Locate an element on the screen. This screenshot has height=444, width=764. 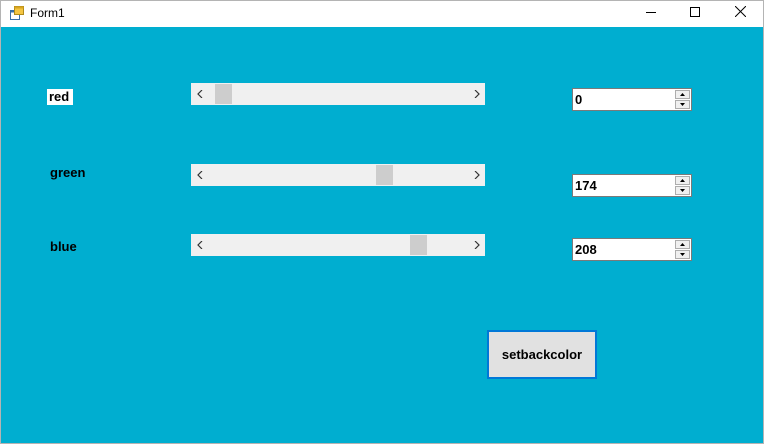
window-title: Form1 is located at coordinates (47, 13).